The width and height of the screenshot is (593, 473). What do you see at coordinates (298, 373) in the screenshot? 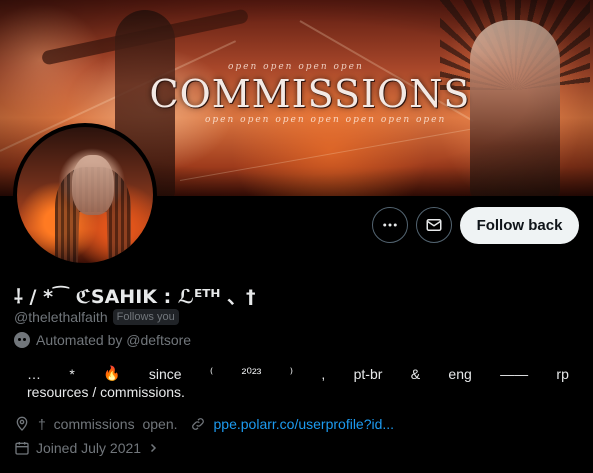
I see `bio-line-1: … * 🔥 since ⁽ ²⁰²³ ⁾ , pt-br & eng —— rp` at bounding box center [298, 373].